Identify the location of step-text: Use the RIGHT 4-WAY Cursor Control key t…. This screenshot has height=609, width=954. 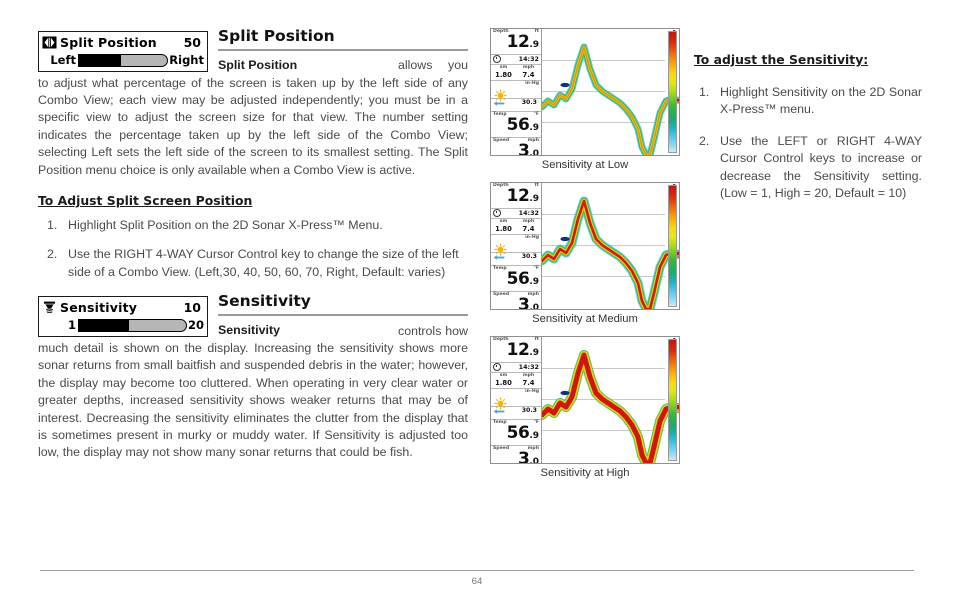
(263, 263).